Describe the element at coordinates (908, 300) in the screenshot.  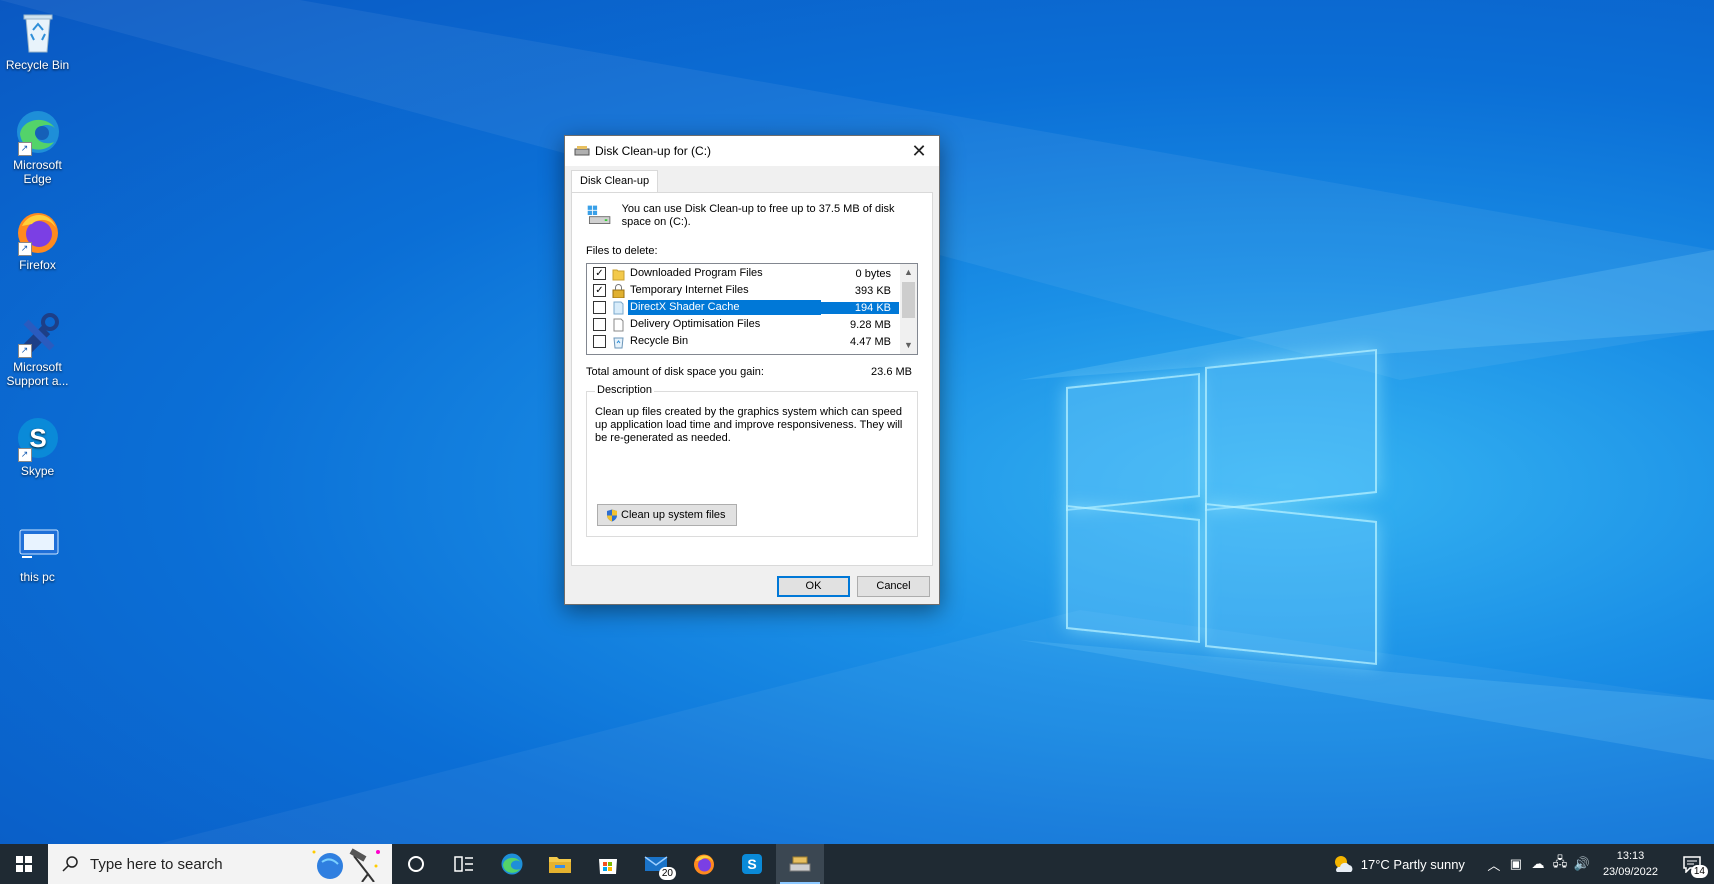
I see `scroll-thumb` at that location.